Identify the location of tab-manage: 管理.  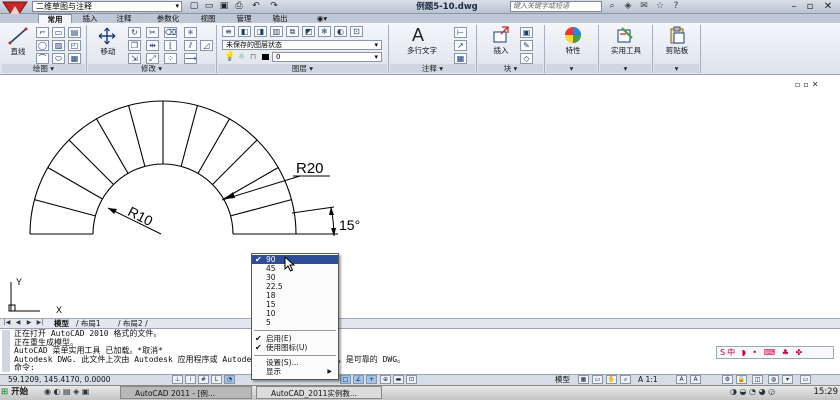
(244, 18).